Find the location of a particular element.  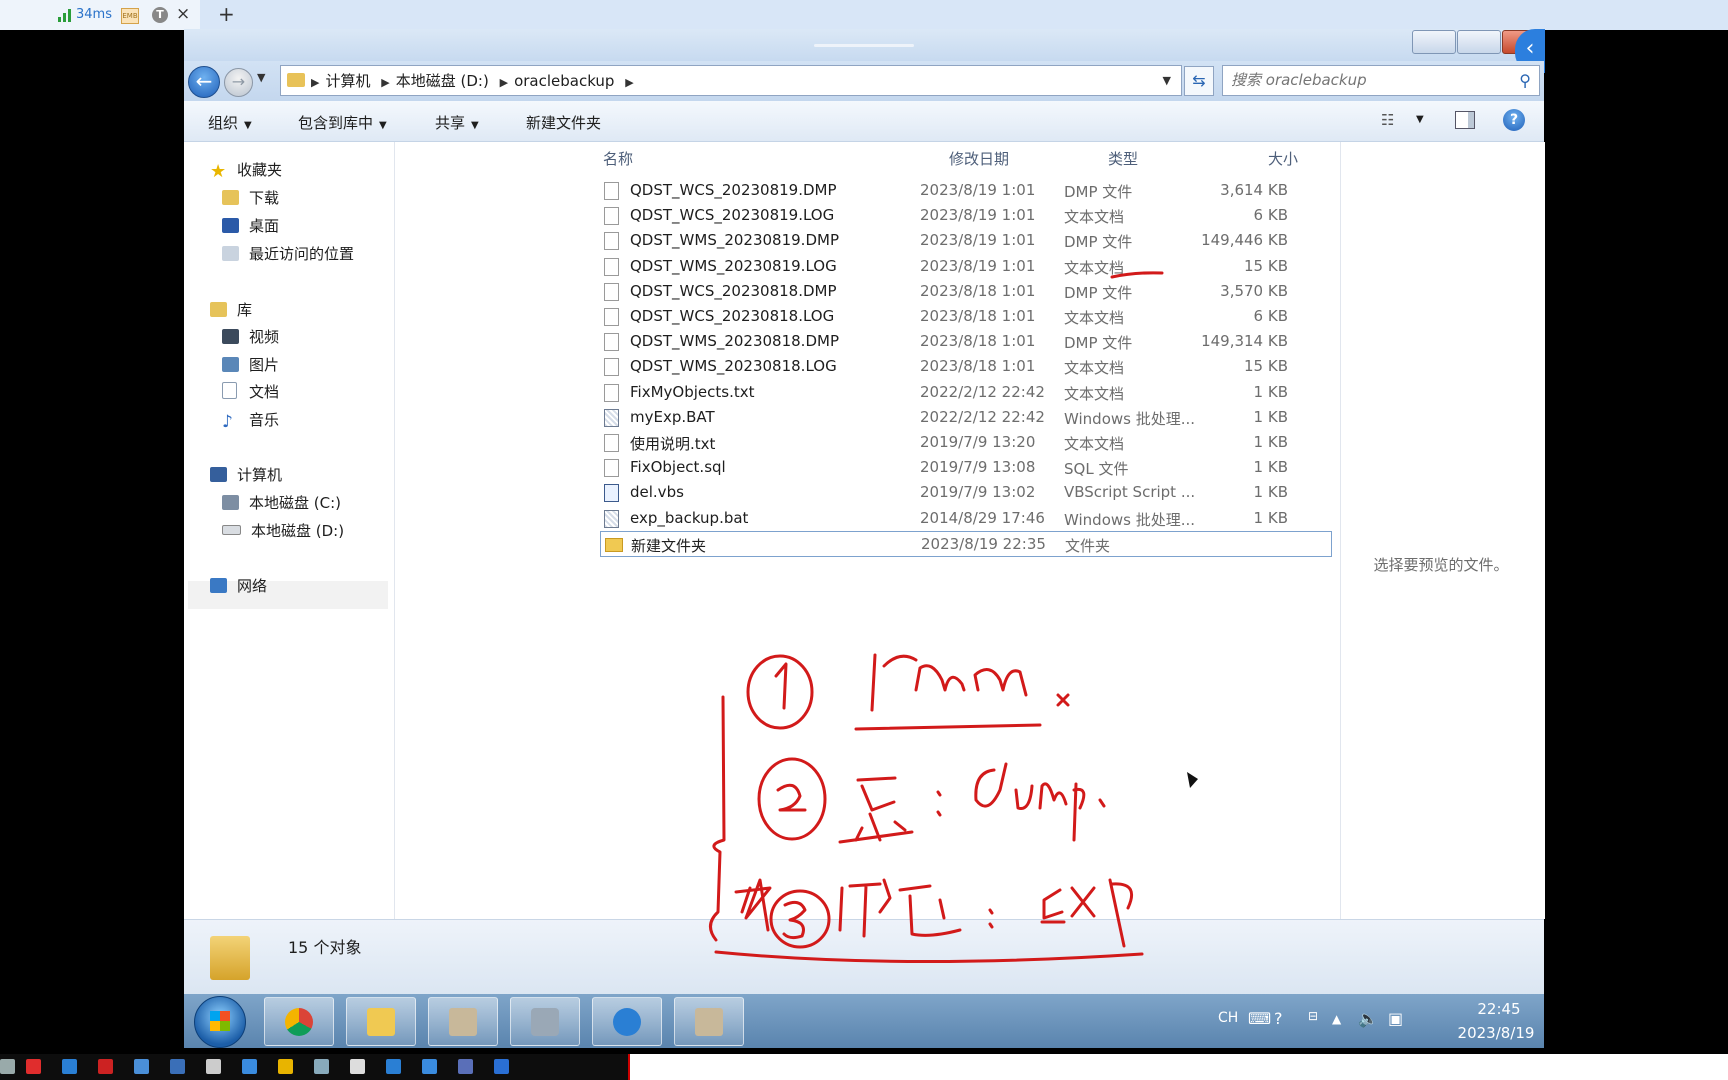

title-bar is located at coordinates (864, 45).